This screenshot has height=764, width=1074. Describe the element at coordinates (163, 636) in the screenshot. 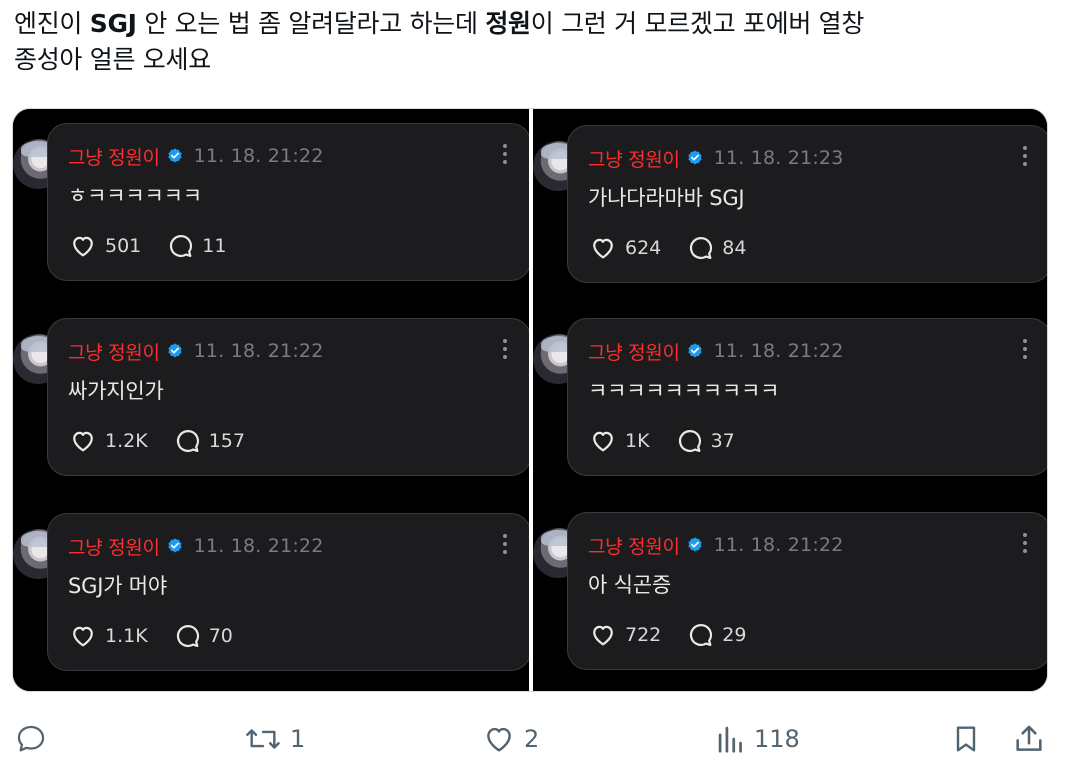

I see `post-stats: 1.1K 70` at that location.